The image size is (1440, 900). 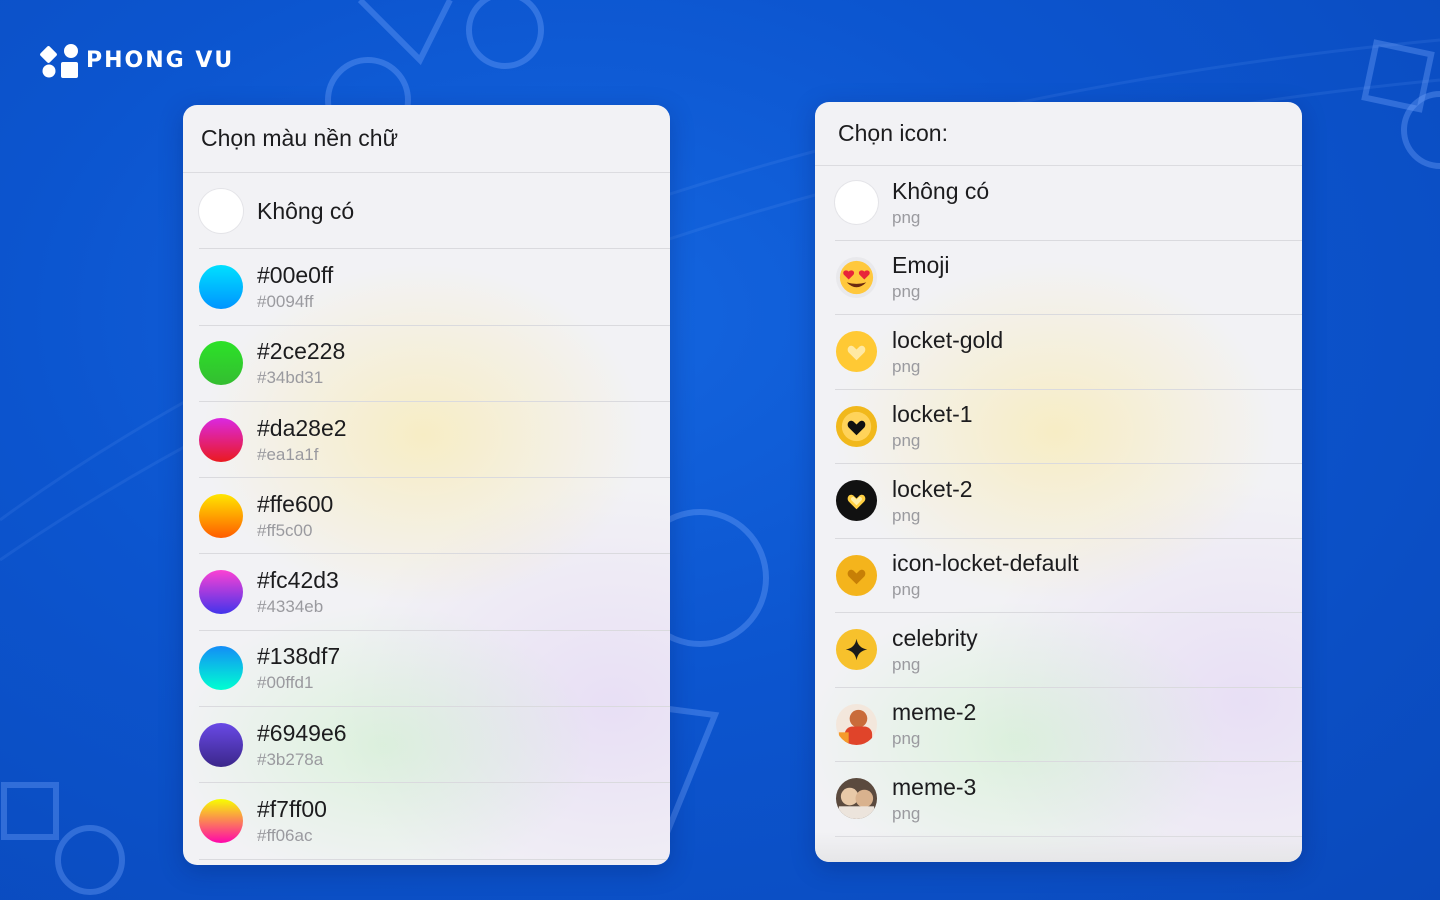 I want to click on heart-eyes-emoji-icon, so click(x=856, y=277).